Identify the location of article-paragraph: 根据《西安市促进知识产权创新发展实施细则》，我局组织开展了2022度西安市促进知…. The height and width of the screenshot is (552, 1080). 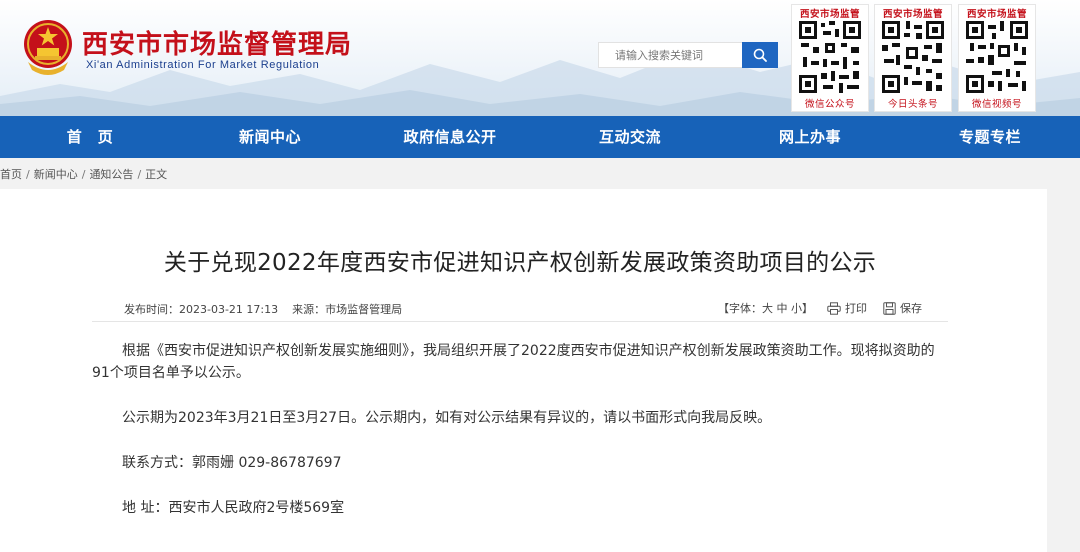
(513, 362).